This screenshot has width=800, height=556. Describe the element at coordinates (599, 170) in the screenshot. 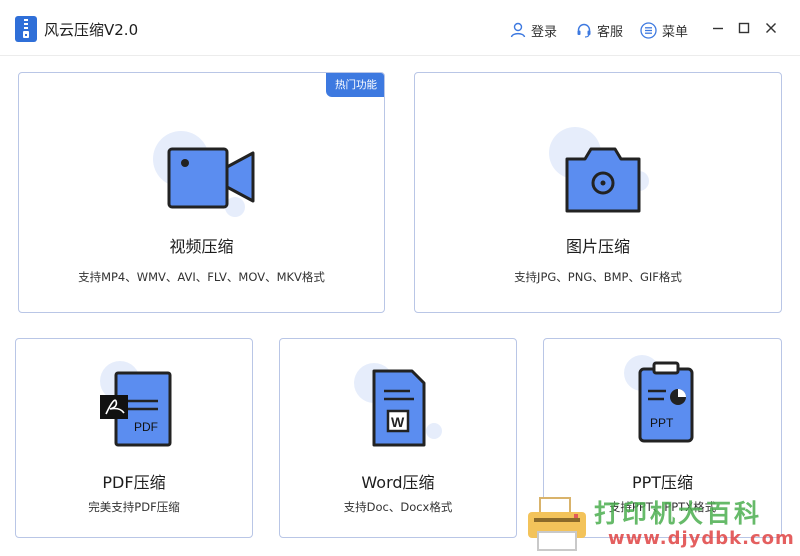

I see `photo-camera-icon` at that location.